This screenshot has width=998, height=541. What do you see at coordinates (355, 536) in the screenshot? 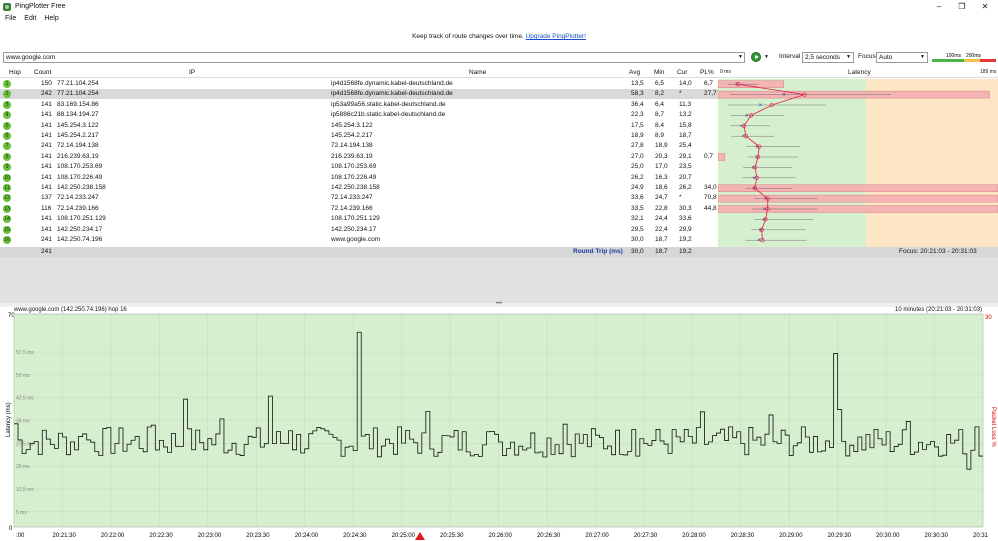
I see `x-tick-label: 20:24:30` at bounding box center [355, 536].